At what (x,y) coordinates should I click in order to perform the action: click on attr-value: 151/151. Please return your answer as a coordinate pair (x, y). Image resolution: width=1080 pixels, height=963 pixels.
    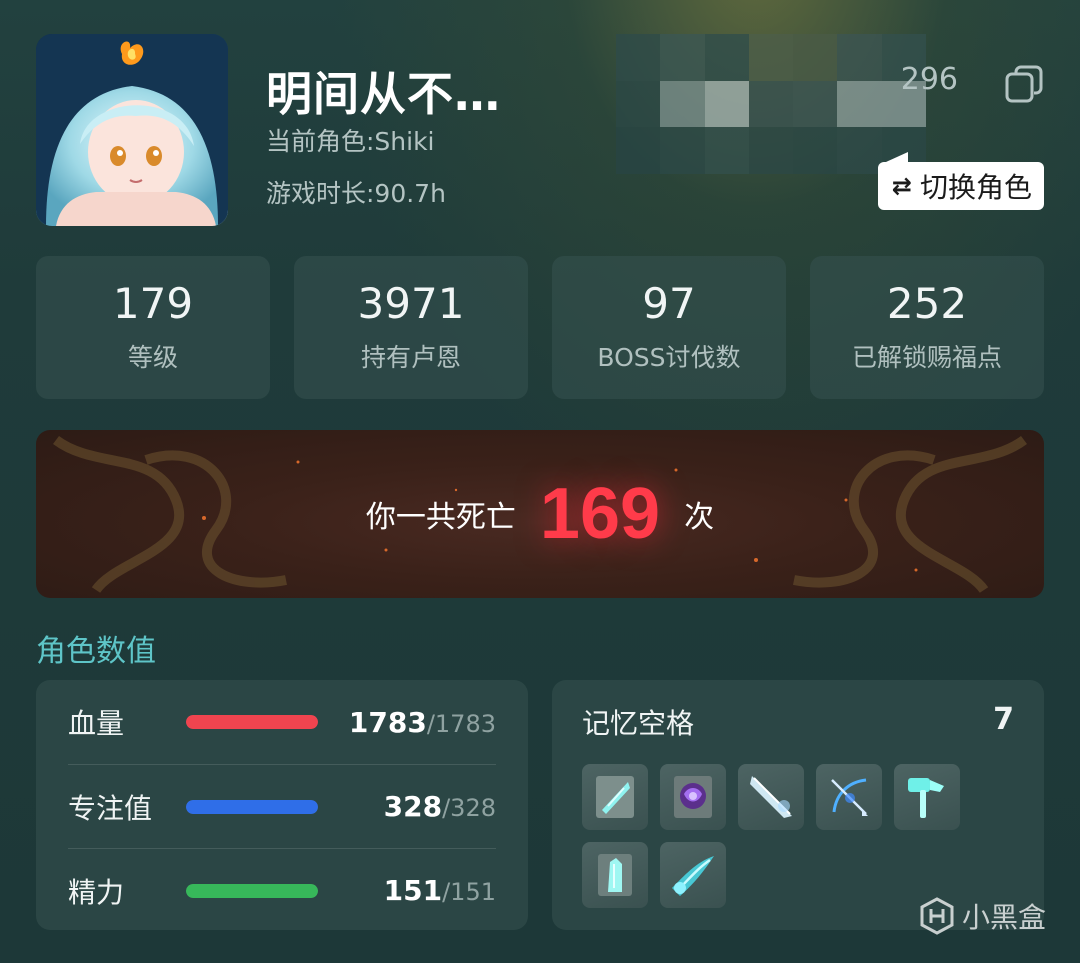
    Looking at the image, I should click on (439, 890).